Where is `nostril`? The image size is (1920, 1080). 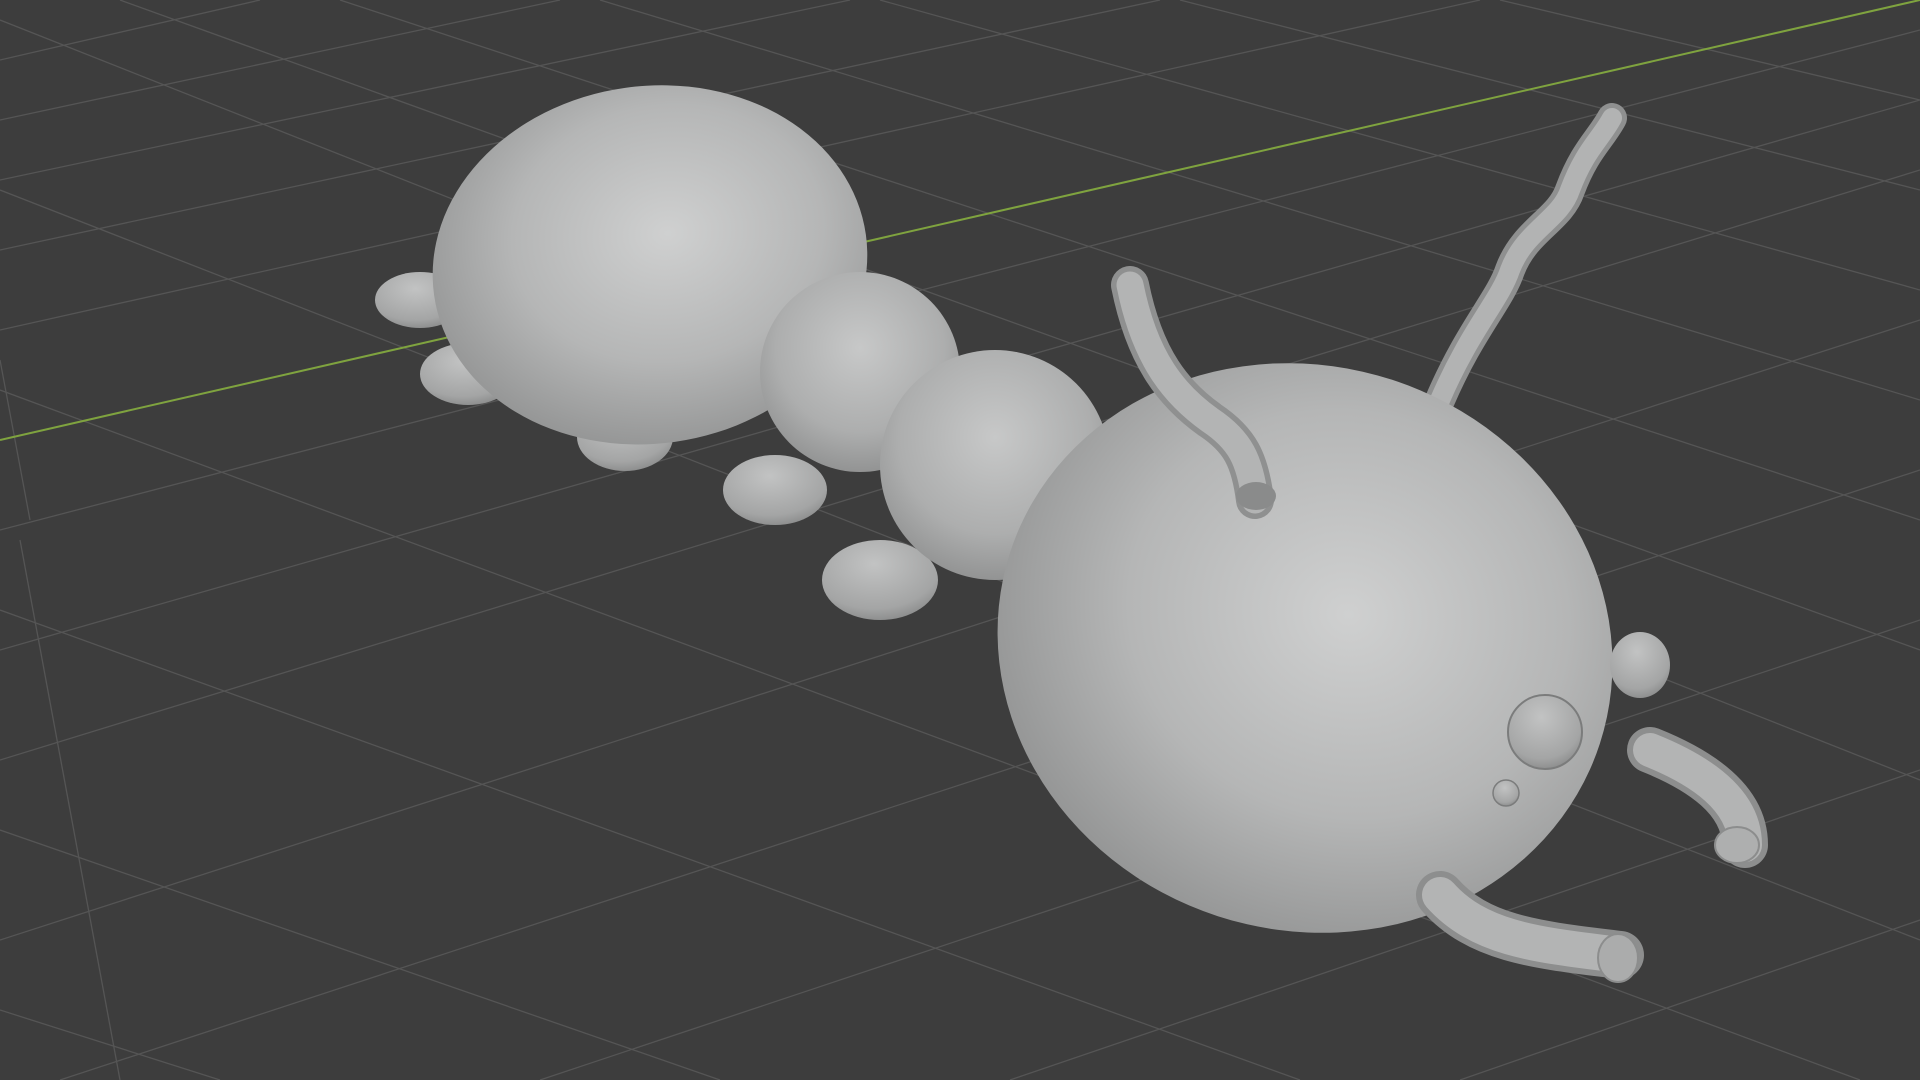
nostril is located at coordinates (1506, 793).